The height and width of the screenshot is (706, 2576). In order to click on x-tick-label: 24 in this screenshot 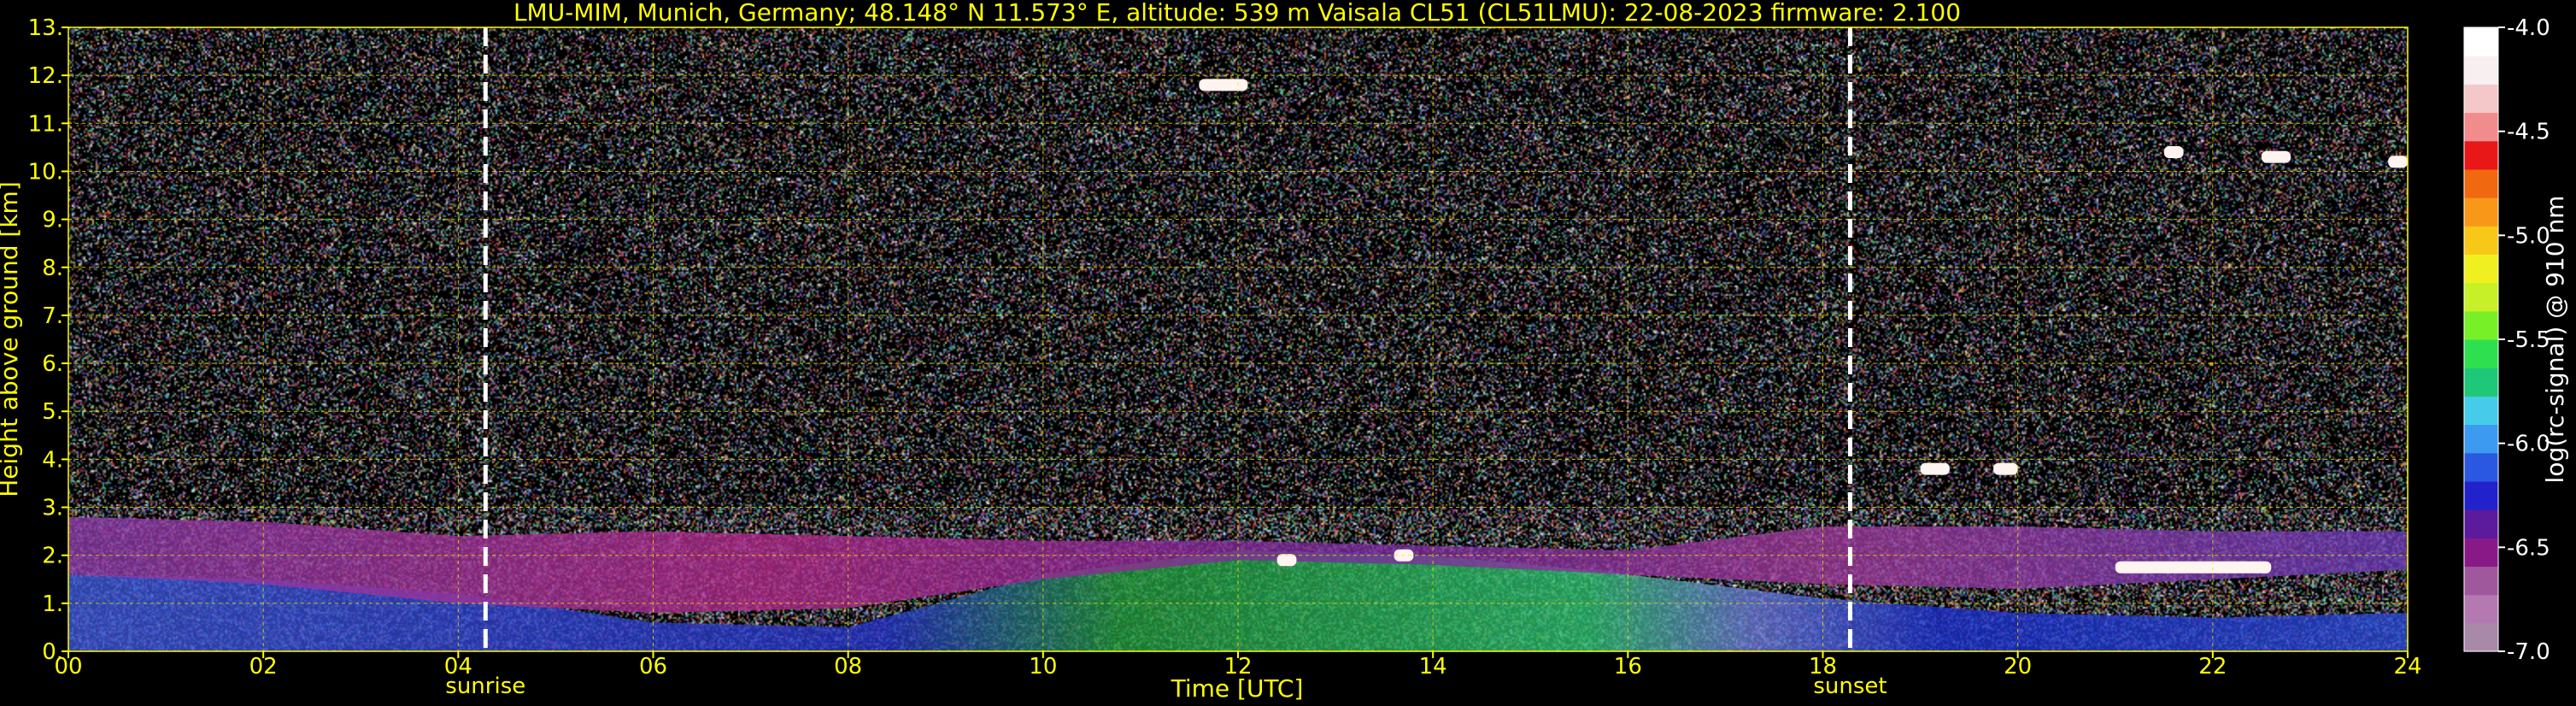, I will do `click(2407, 667)`.